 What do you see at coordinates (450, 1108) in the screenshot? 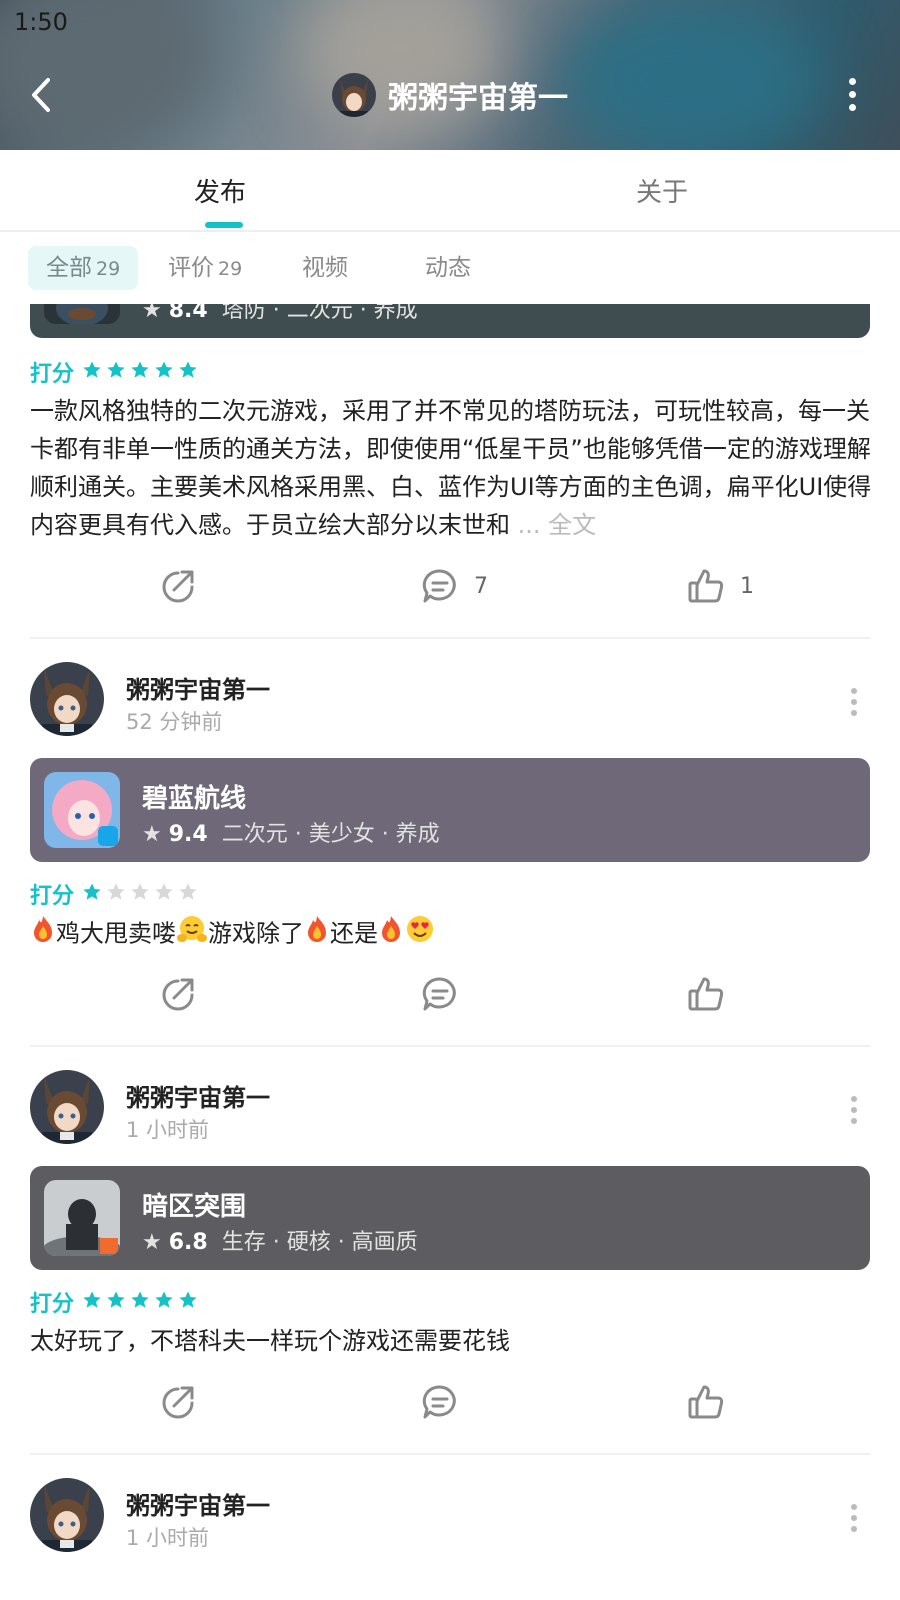
I see `post-header: 粥粥宇宙第一 1 小时前` at bounding box center [450, 1108].